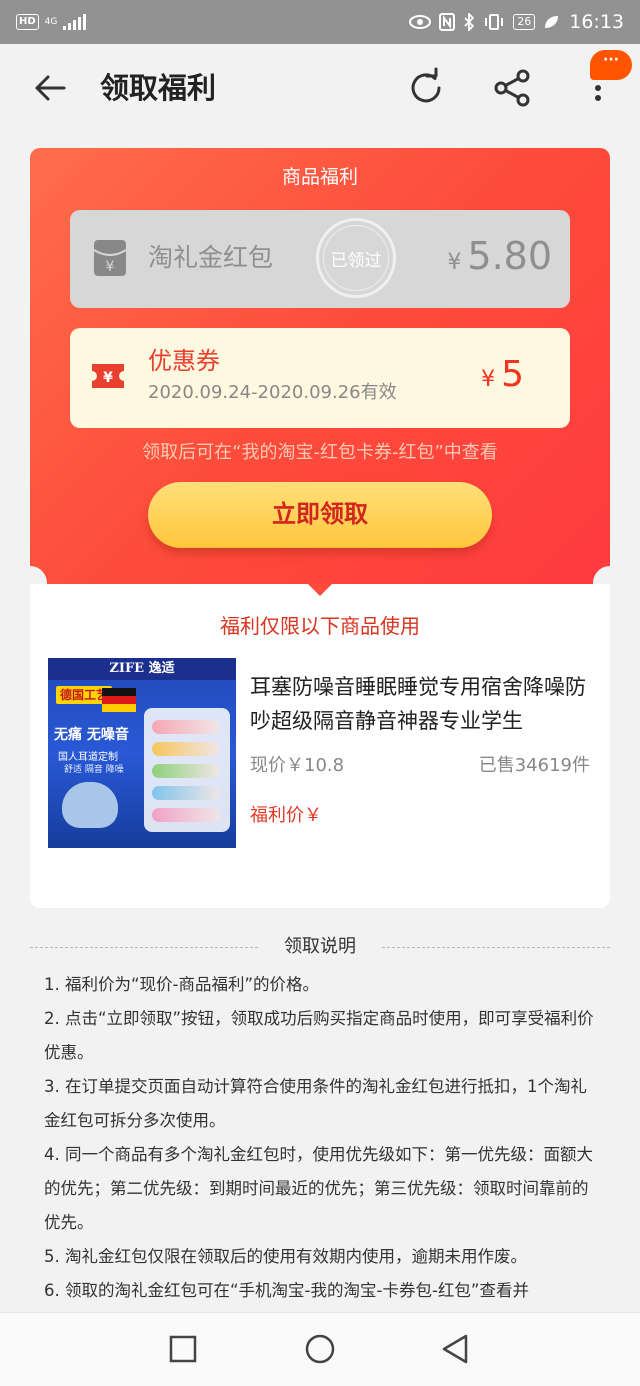  Describe the element at coordinates (534, 765) in the screenshot. I see `sold-count: 已售34619件` at that location.